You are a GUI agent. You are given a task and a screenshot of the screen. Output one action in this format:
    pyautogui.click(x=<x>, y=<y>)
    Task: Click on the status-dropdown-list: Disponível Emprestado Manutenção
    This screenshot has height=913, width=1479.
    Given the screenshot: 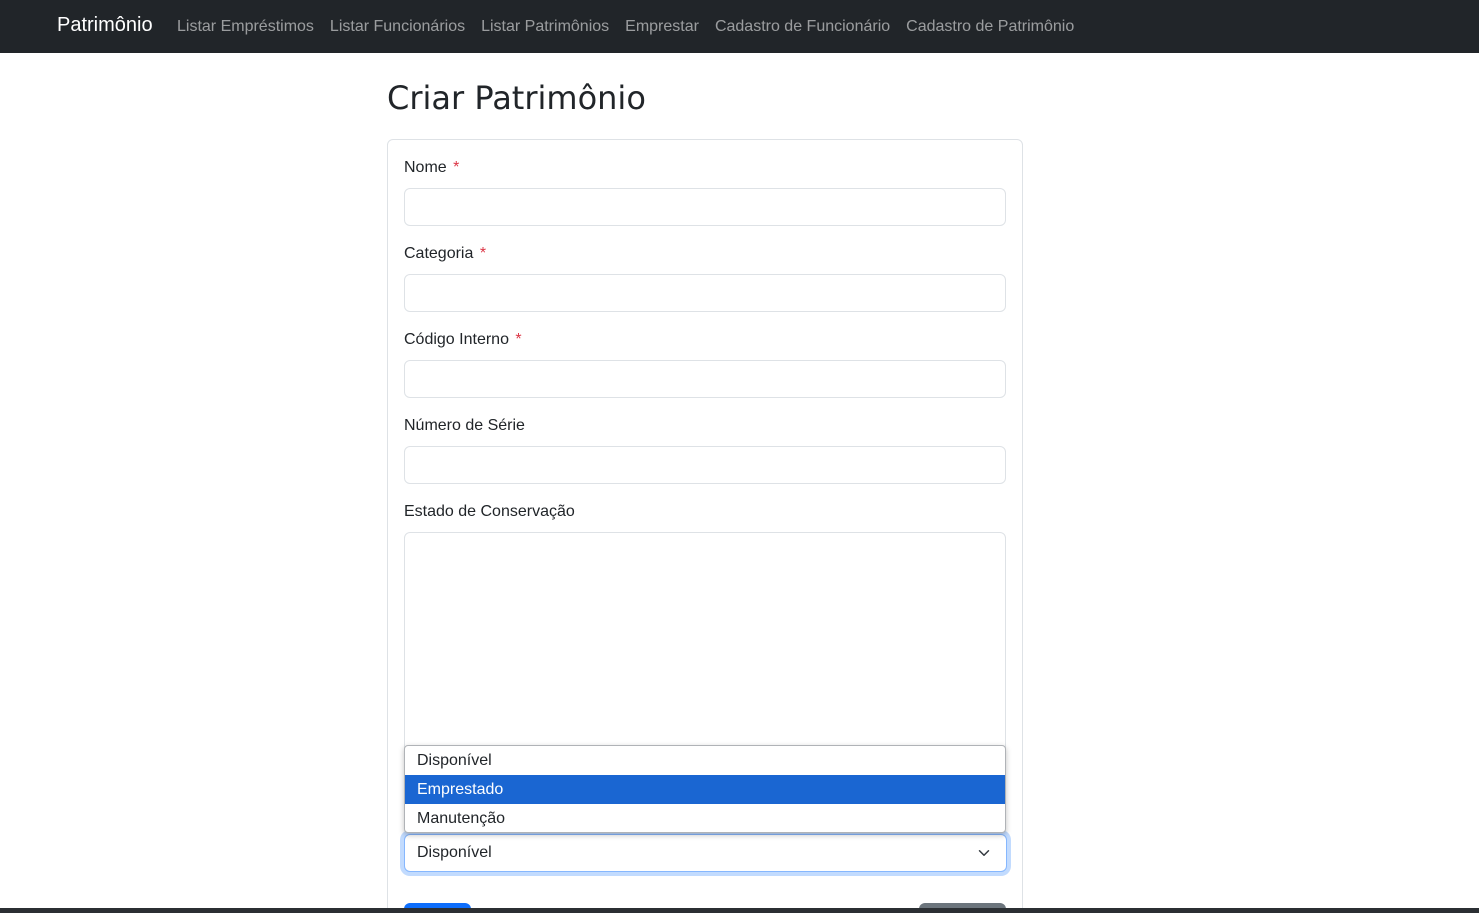 What is the action you would take?
    pyautogui.click(x=705, y=789)
    